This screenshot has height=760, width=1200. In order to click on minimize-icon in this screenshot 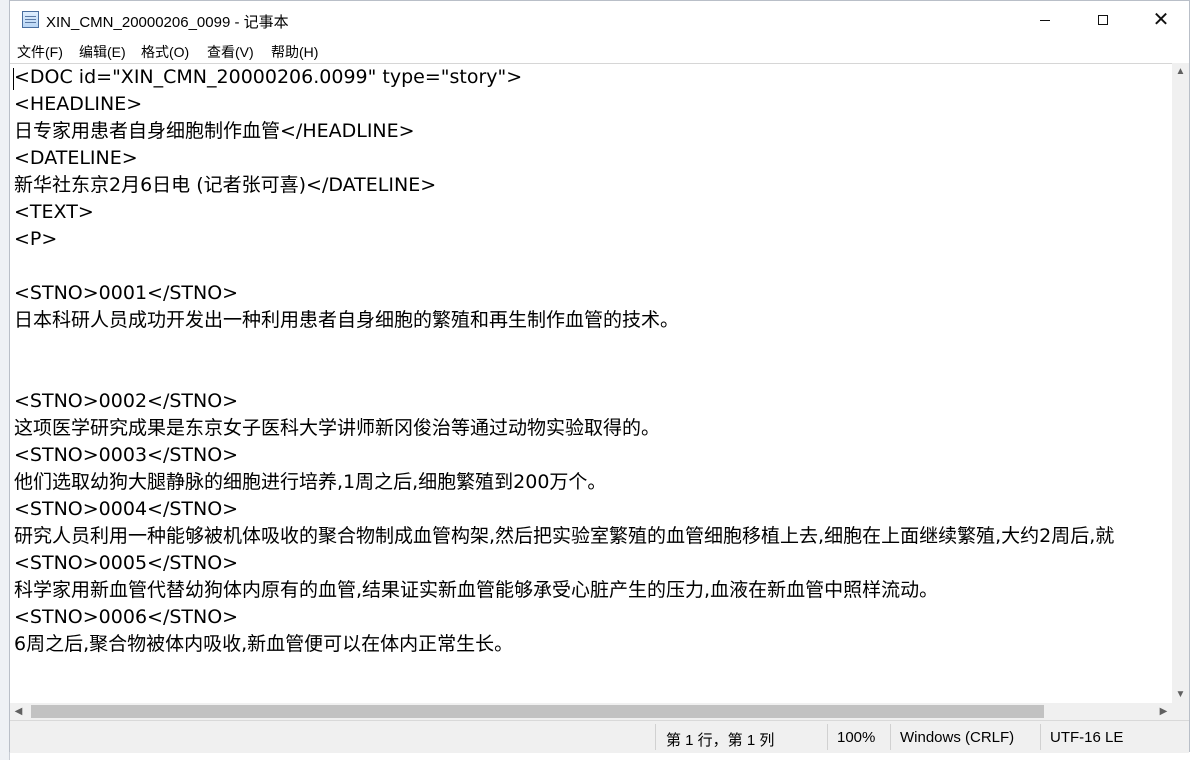, I will do `click(1045, 20)`.